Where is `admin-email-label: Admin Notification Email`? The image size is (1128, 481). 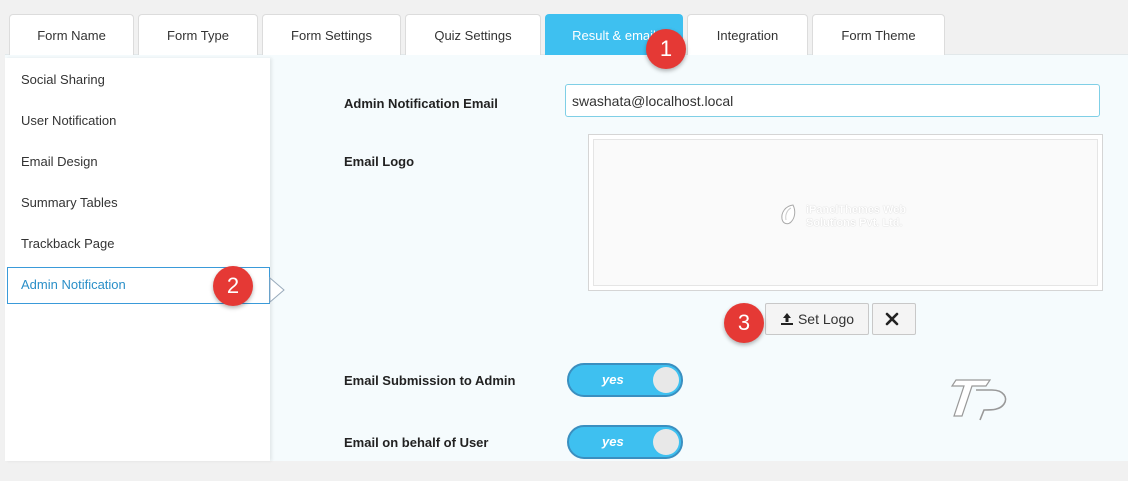 admin-email-label: Admin Notification Email is located at coordinates (421, 103).